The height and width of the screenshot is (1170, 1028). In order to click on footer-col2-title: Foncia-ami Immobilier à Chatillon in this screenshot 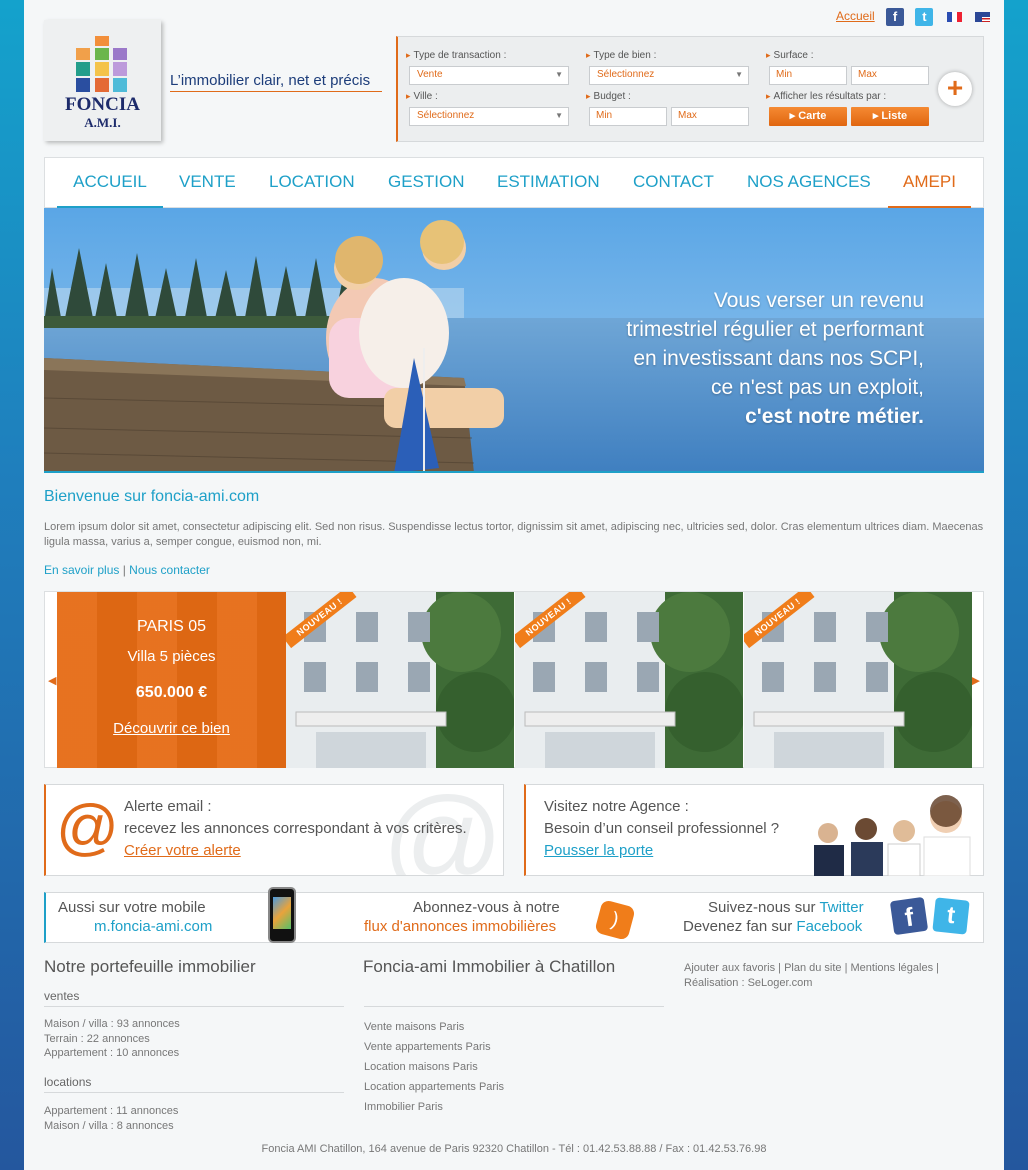, I will do `click(489, 966)`.